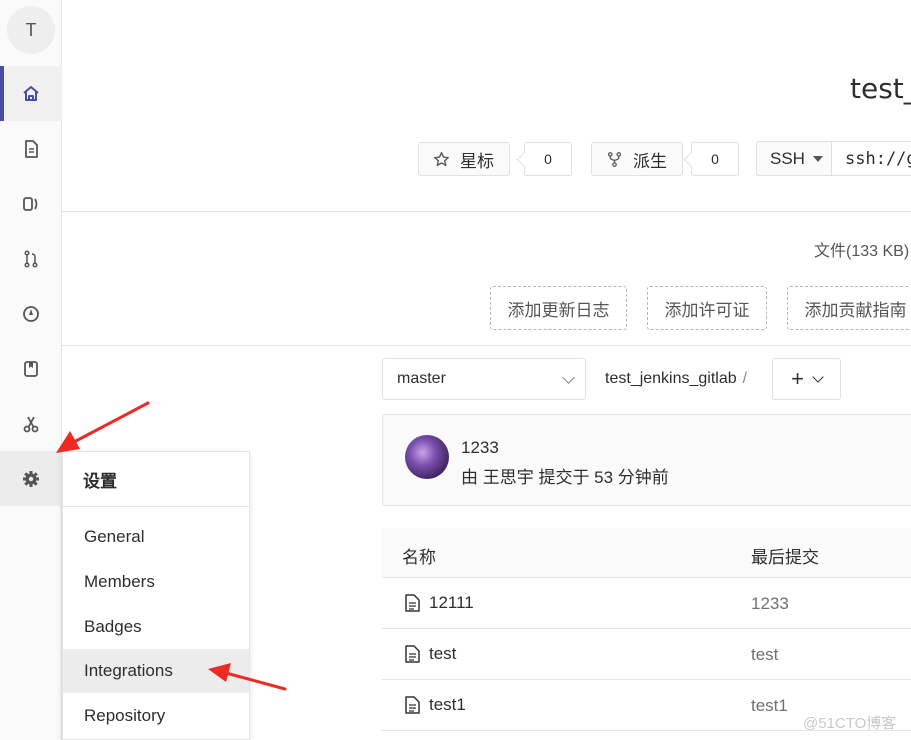 This screenshot has width=911, height=740. What do you see at coordinates (861, 249) in the screenshot?
I see `files-size-stat: 文件(133 KB)` at bounding box center [861, 249].